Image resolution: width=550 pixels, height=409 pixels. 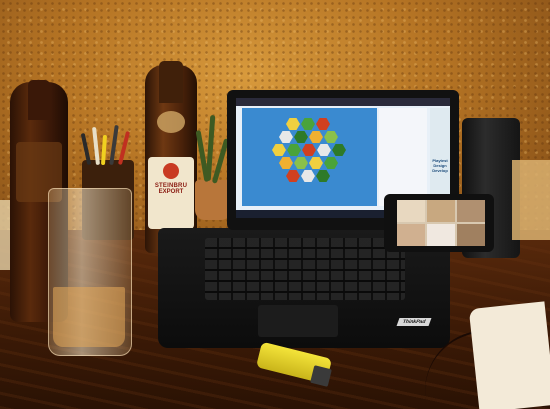 I want to click on bottle-label: STEINBRU EXPORT, so click(x=171, y=193).